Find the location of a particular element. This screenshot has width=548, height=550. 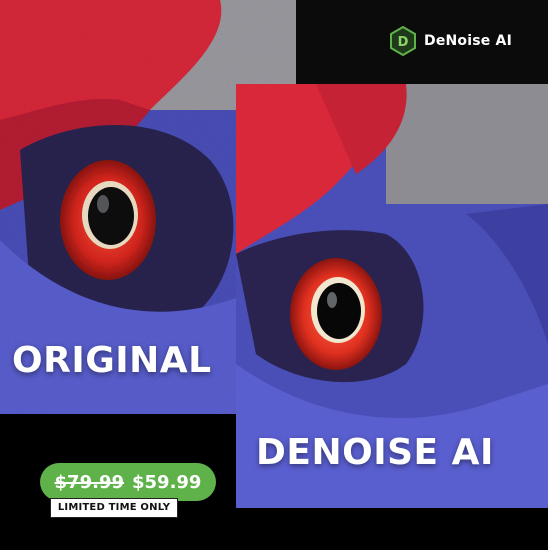

denoise-label: DENOISE AI is located at coordinates (375, 452).